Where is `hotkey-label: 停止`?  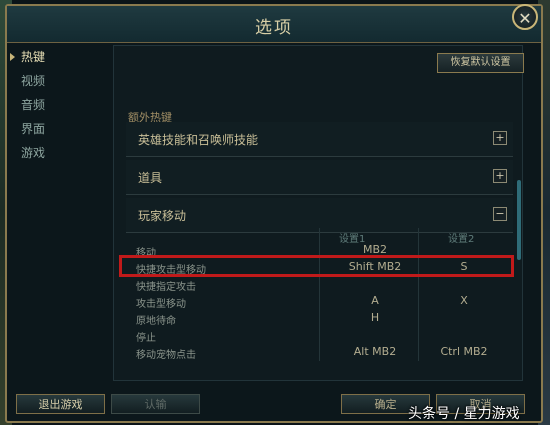 hotkey-label: 停止 is located at coordinates (146, 338).